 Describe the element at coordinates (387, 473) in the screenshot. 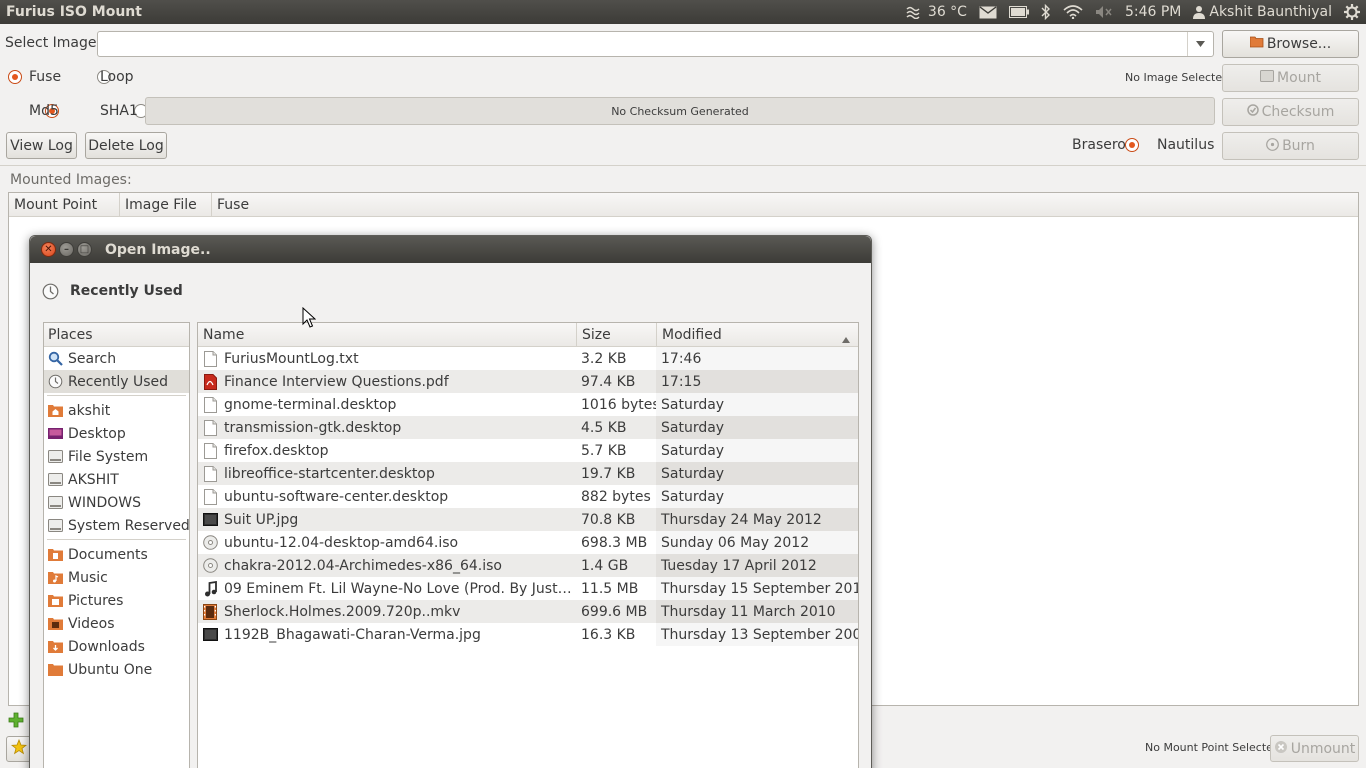

I see `file-name-cell: libreoffice-startcenter.desktop` at that location.